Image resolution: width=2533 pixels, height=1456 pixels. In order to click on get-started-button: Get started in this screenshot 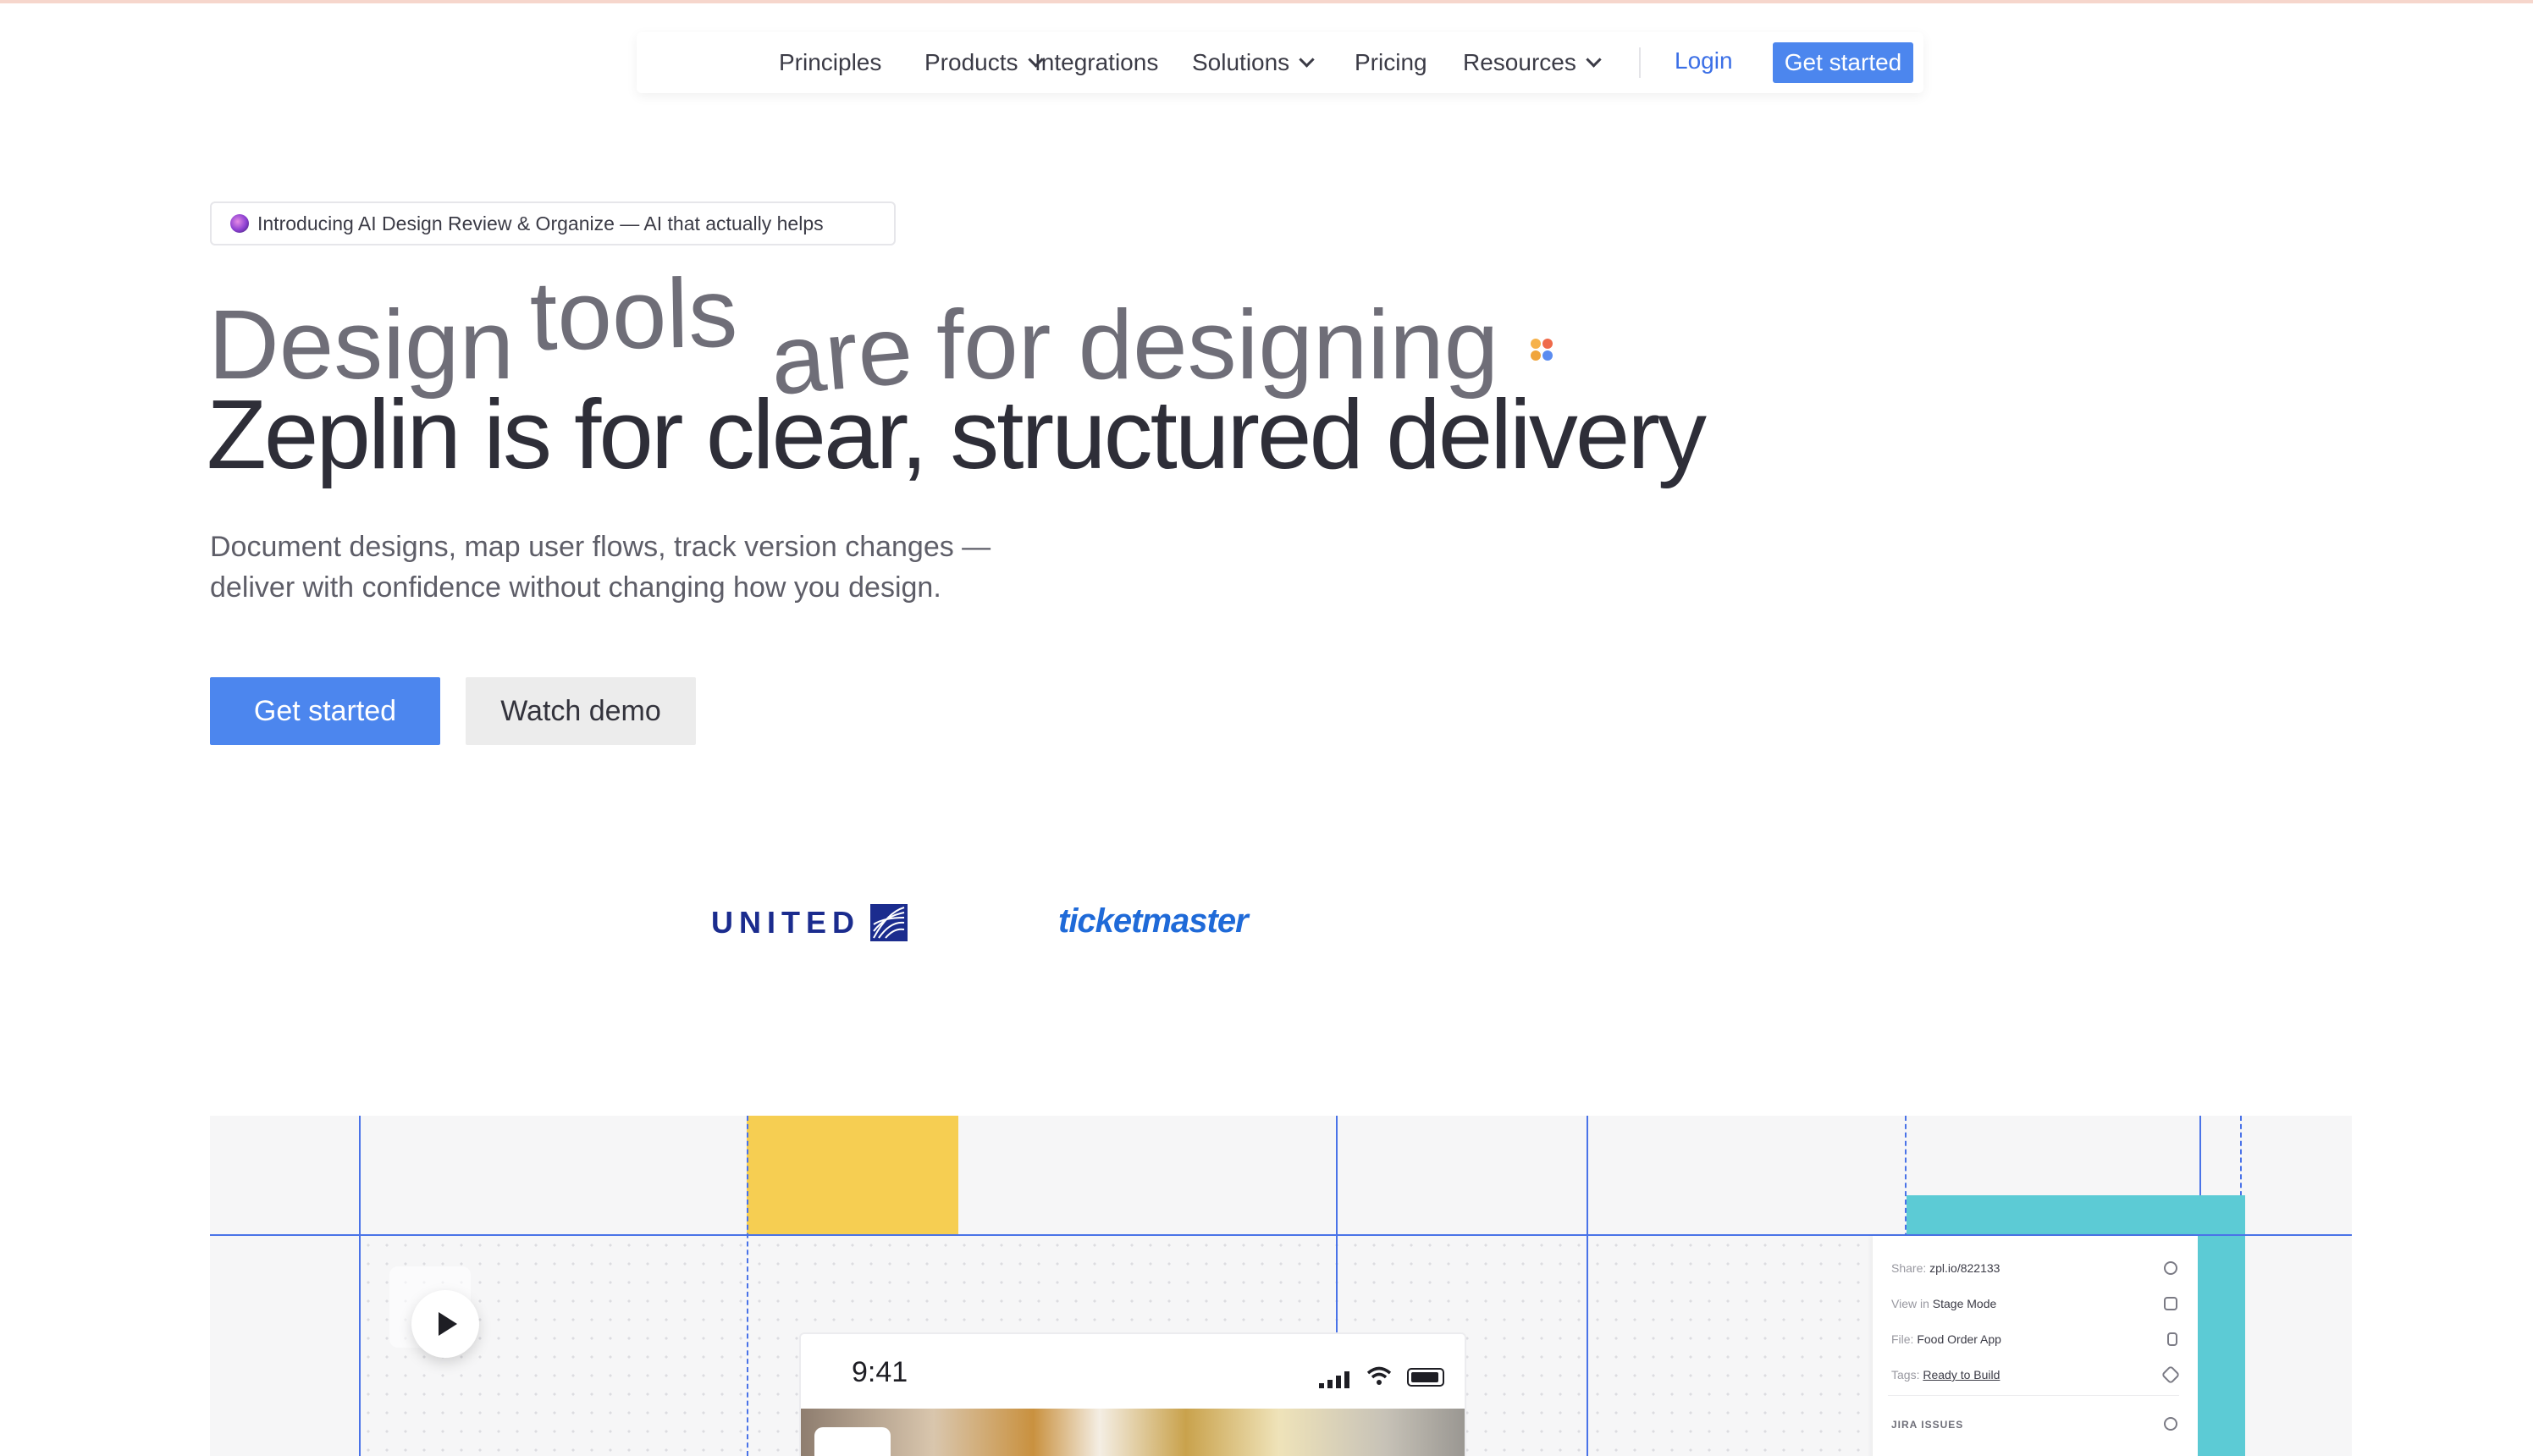, I will do `click(325, 711)`.